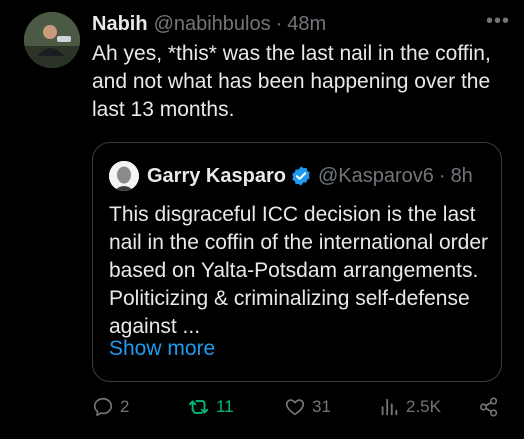 This screenshot has height=439, width=524. I want to click on retweet-count: 11, so click(225, 406).